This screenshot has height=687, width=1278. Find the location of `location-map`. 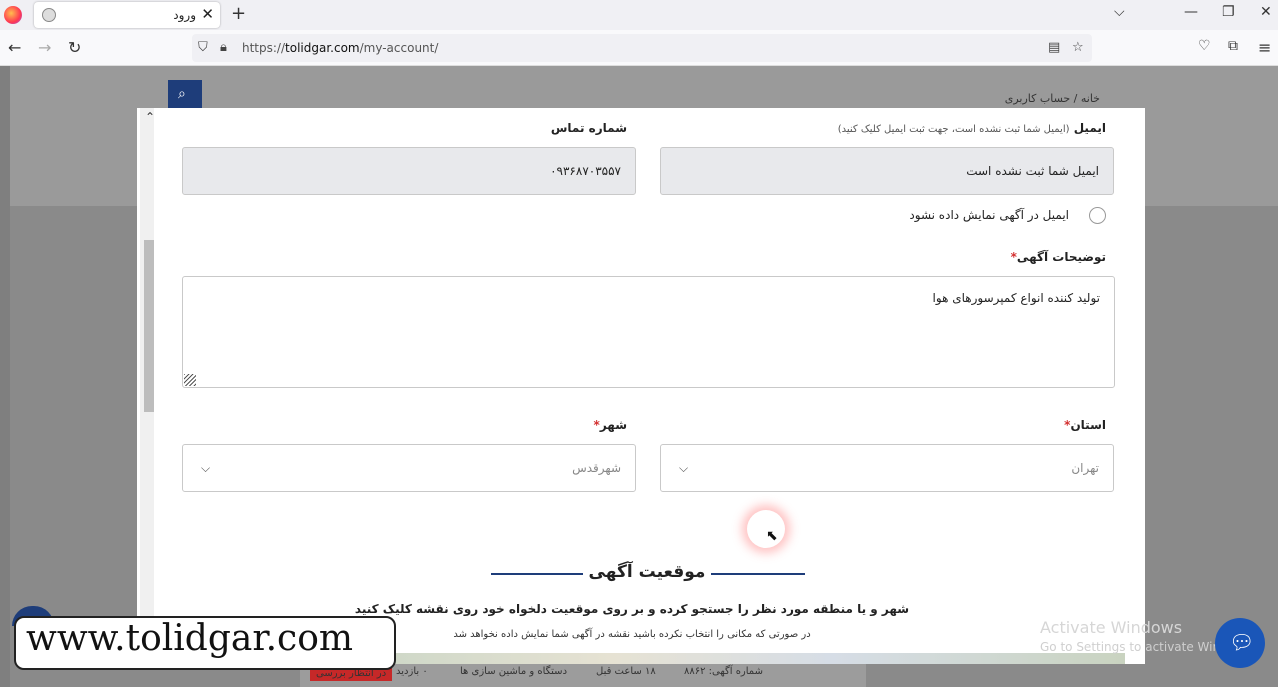

location-map is located at coordinates (758, 658).